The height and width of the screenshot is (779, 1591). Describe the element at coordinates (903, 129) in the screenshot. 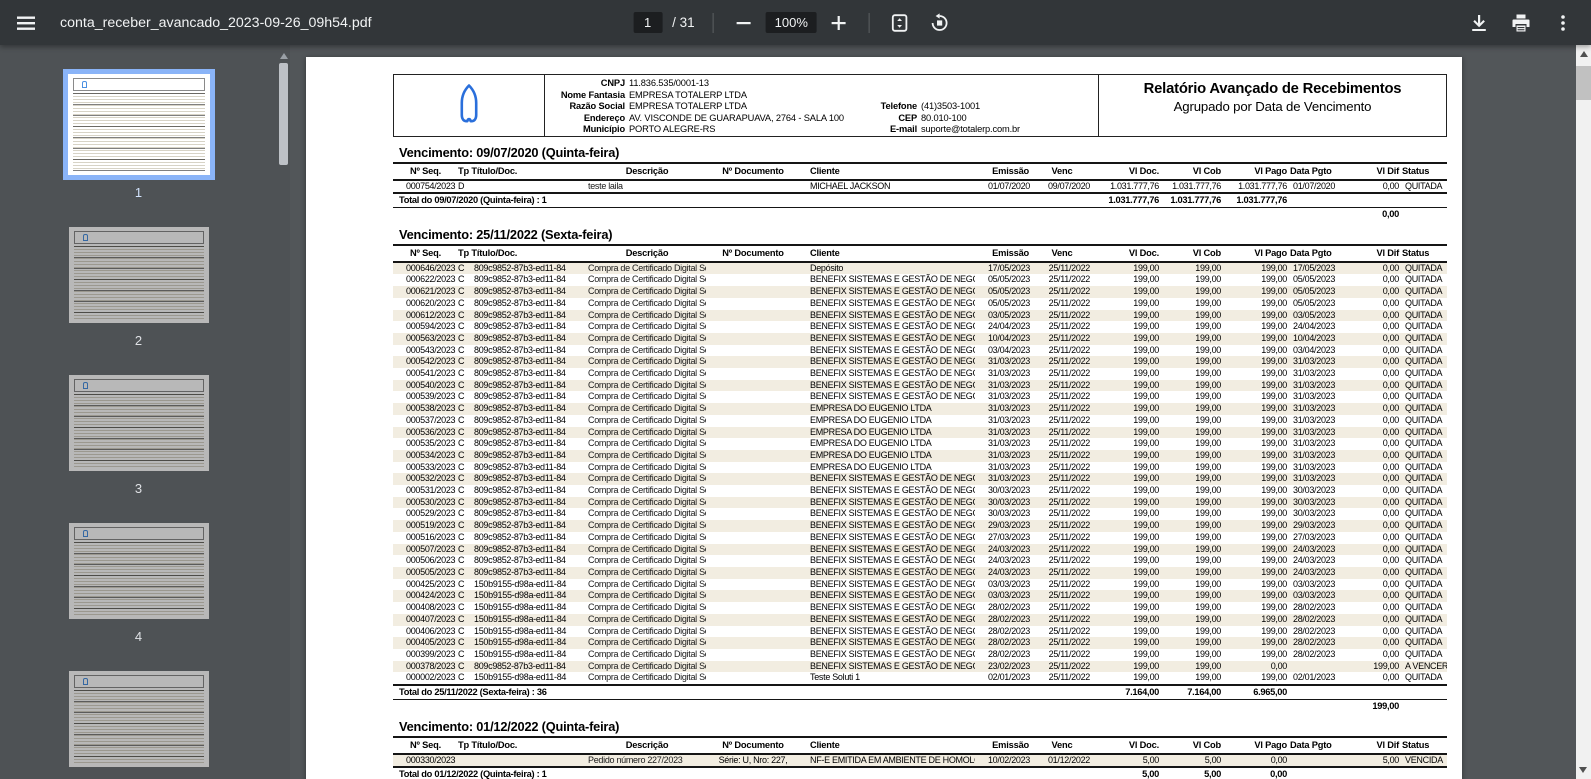

I see `field-label: E-mail` at that location.